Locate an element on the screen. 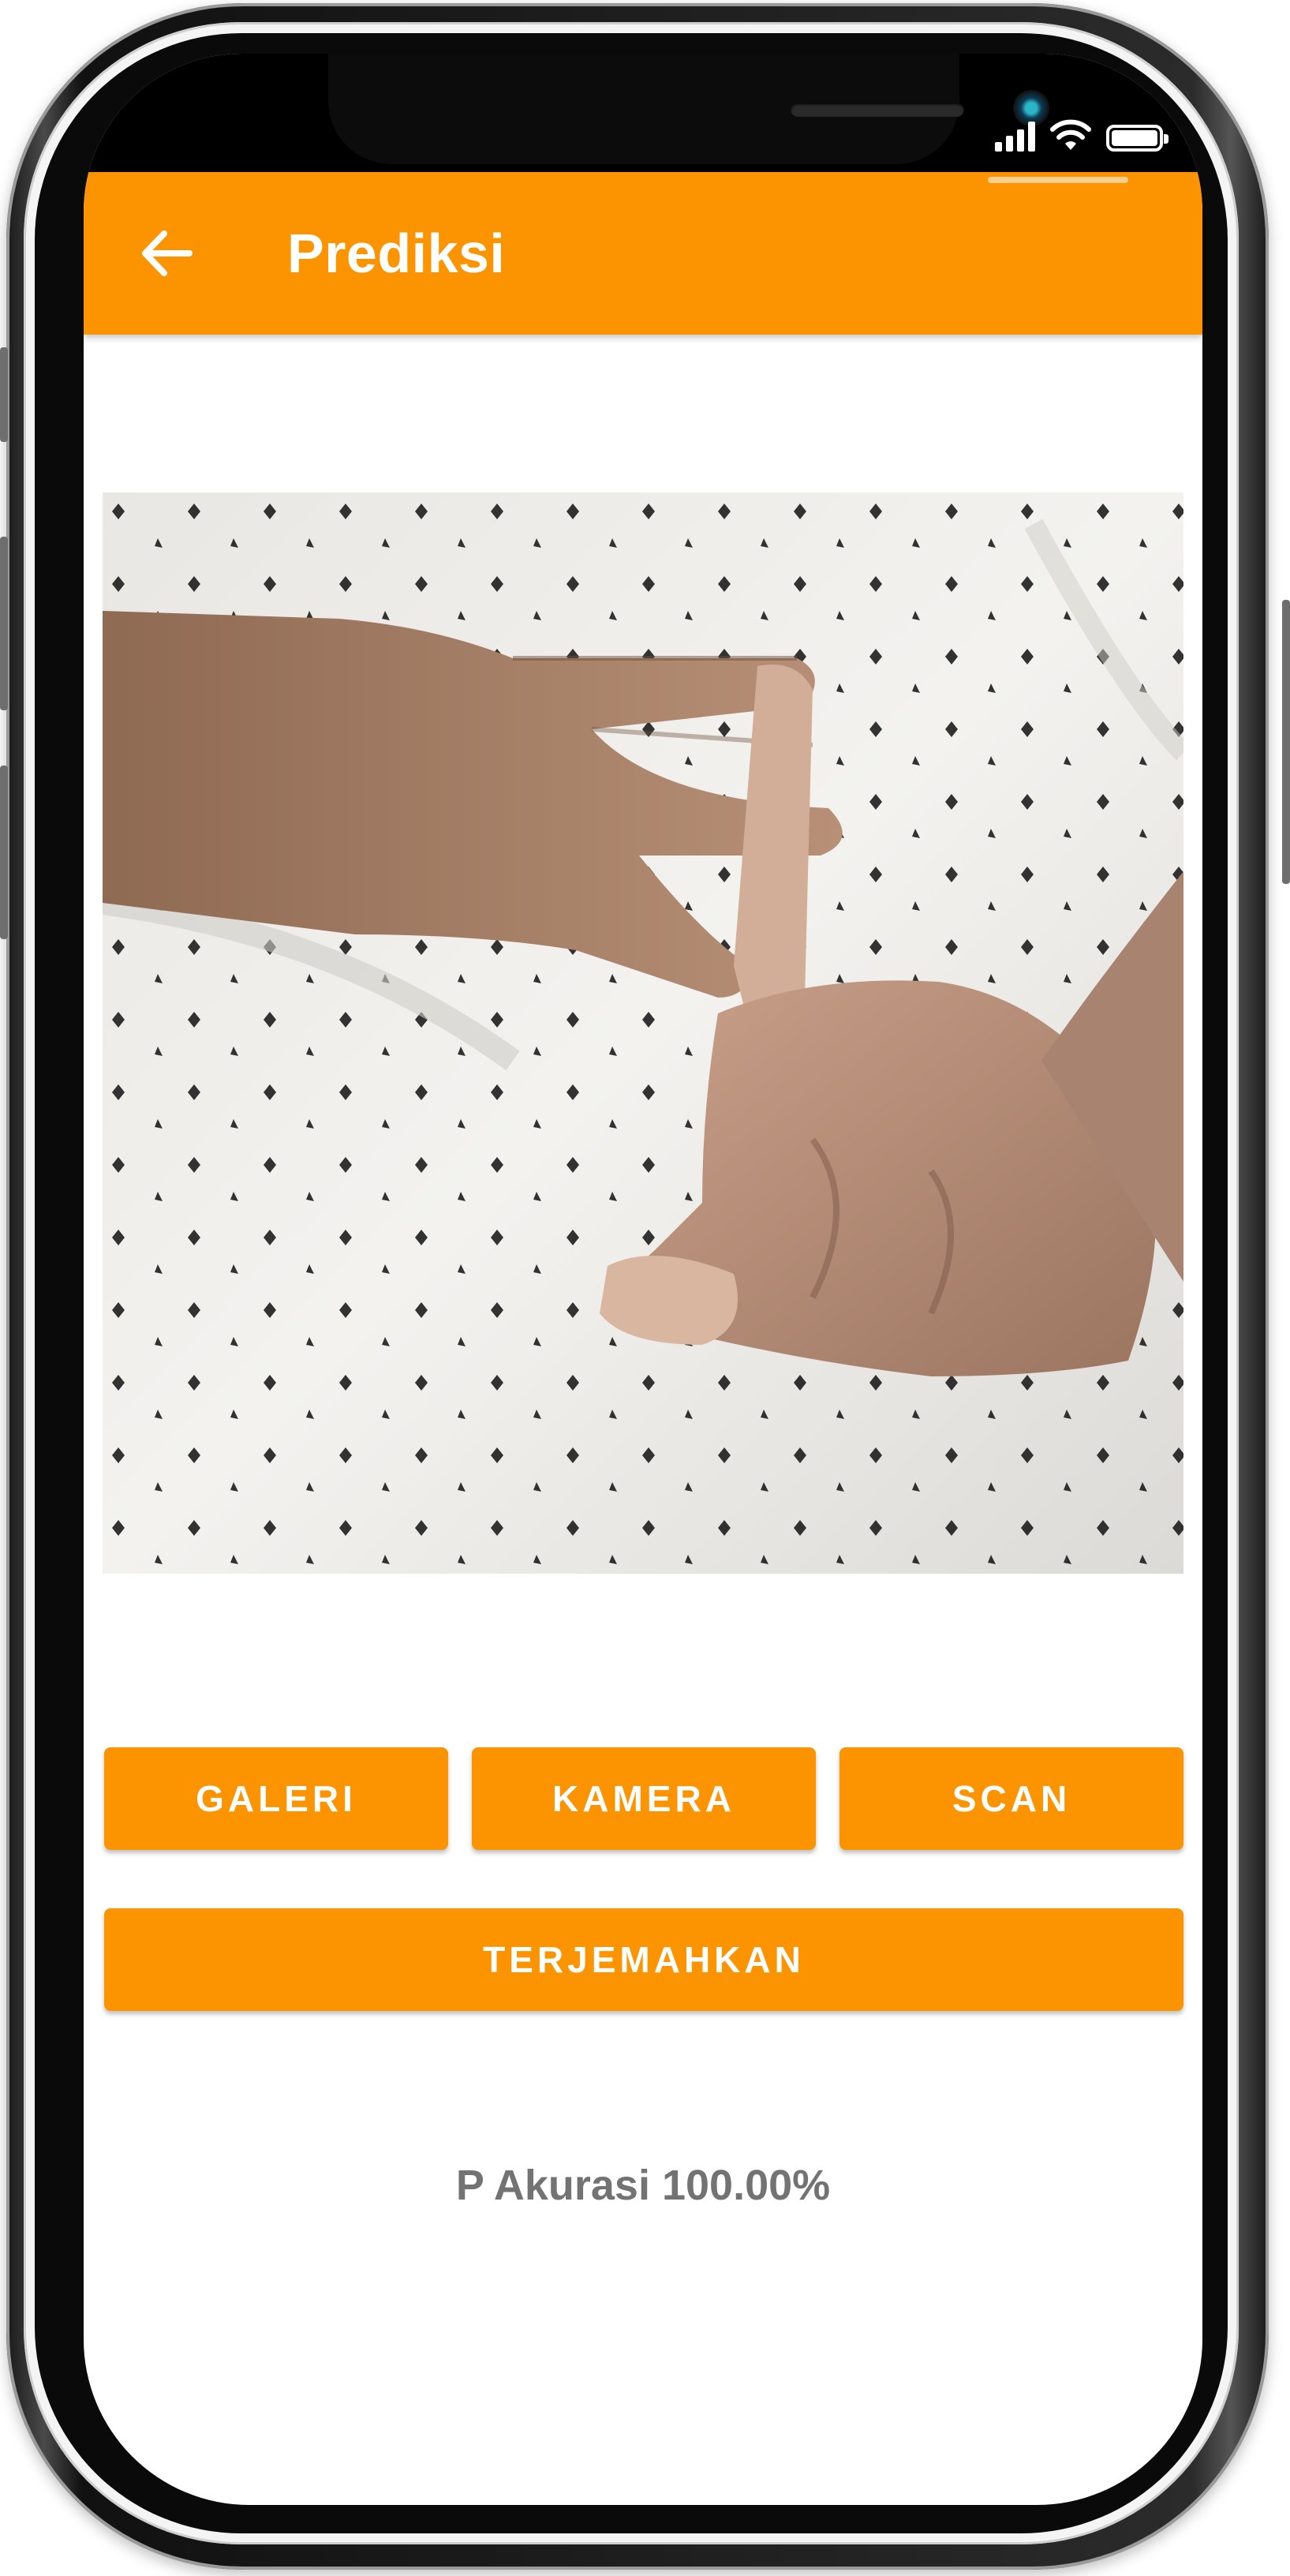 This screenshot has width=1290, height=2576. speaker-grille is located at coordinates (878, 110).